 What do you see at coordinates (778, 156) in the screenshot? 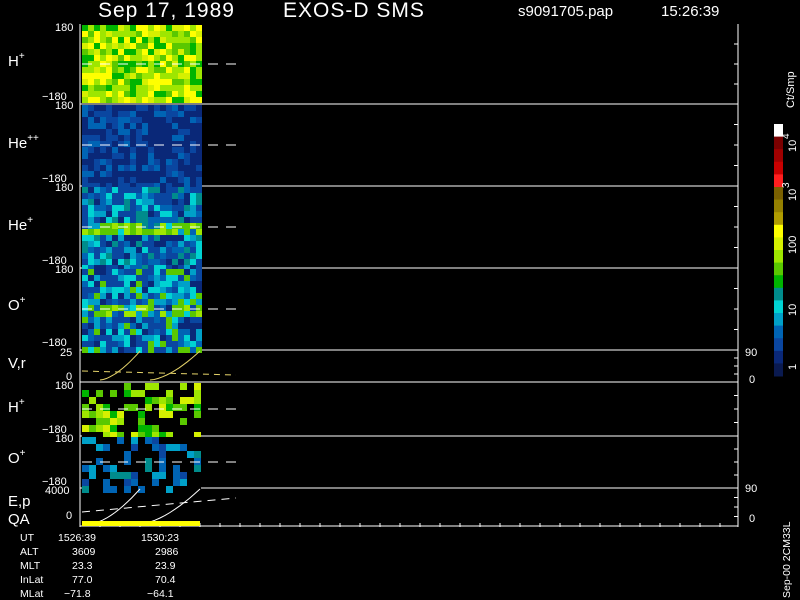
I see `colorbar-swatch` at bounding box center [778, 156].